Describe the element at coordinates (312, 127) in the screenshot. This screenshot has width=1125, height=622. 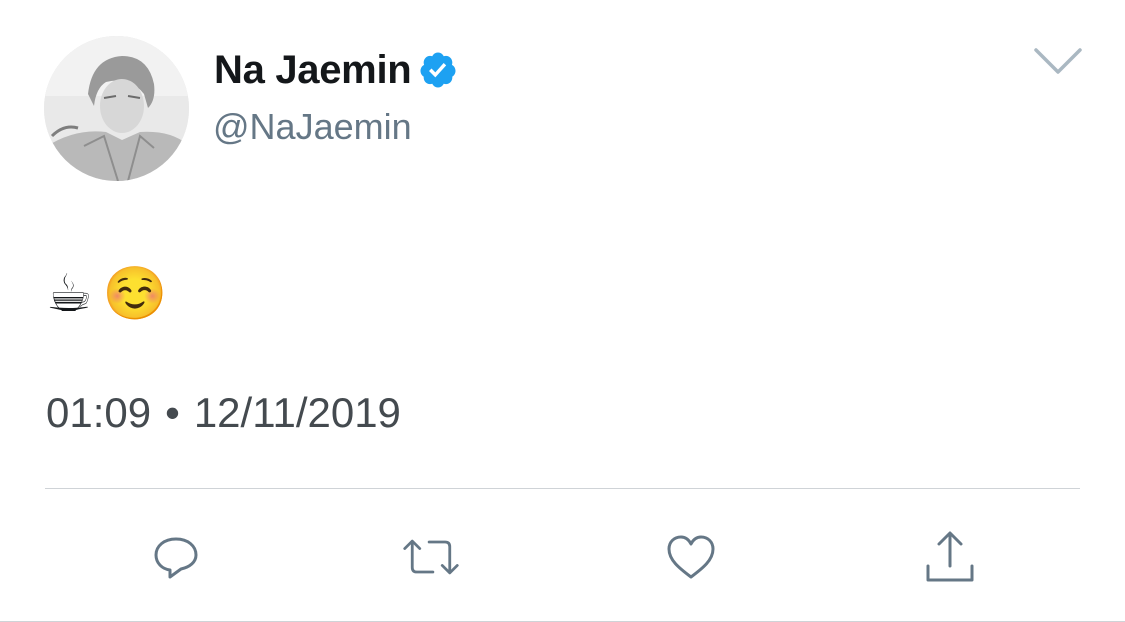
I see `user-handle: @NaJaemin` at that location.